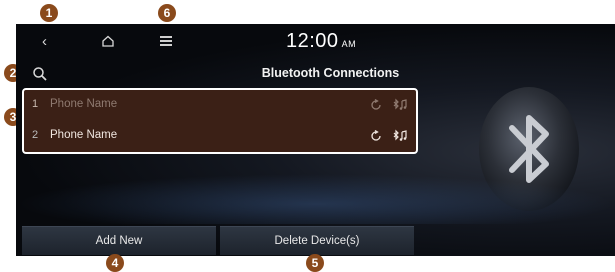  What do you see at coordinates (315, 263) in the screenshot?
I see `callout-5: 5` at bounding box center [315, 263].